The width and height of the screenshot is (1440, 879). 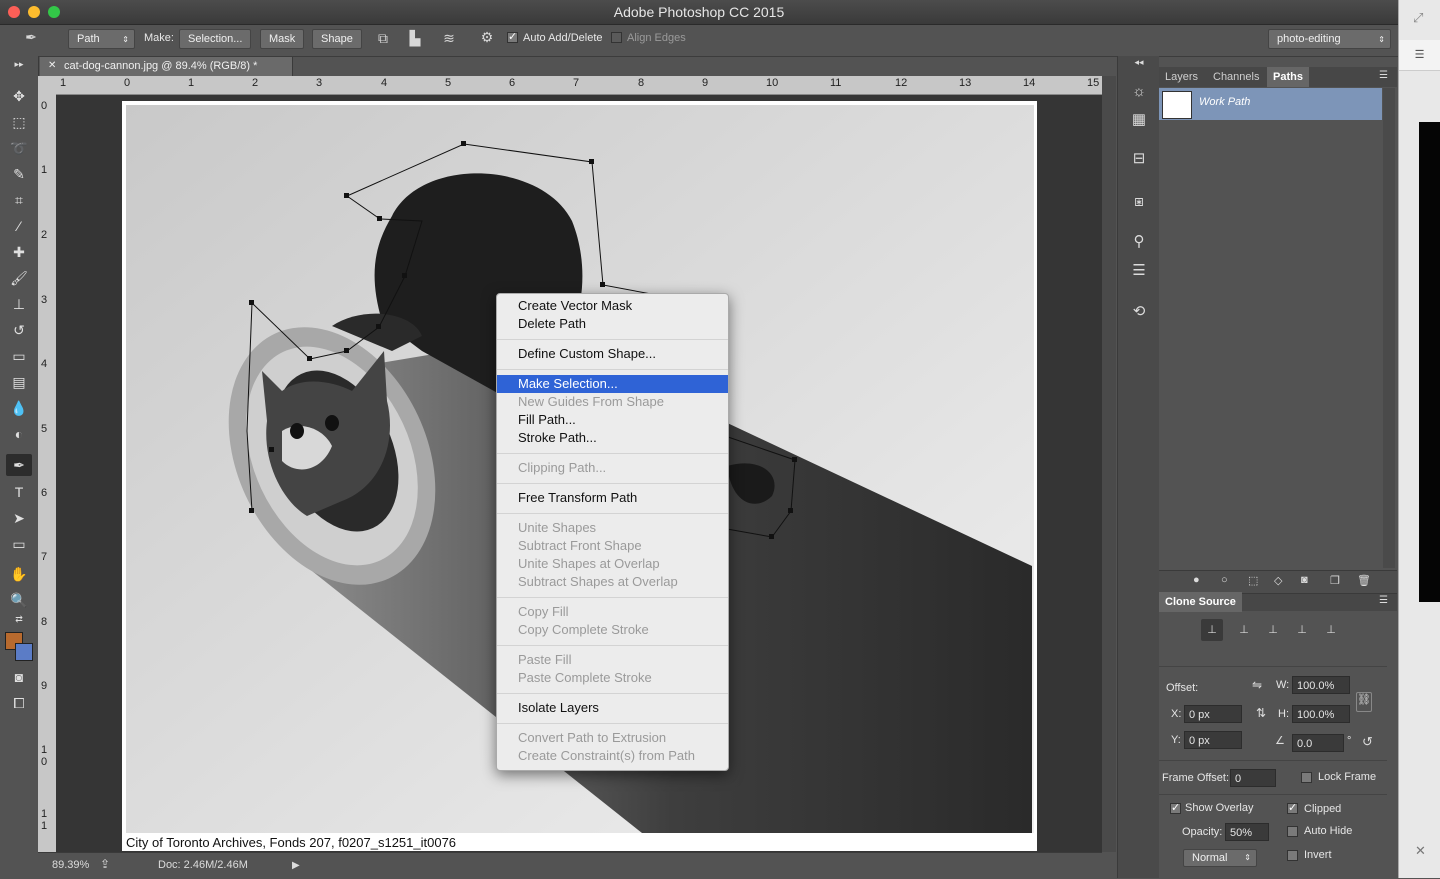 What do you see at coordinates (19, 252) in the screenshot?
I see `healing-brush-tool-icon: ✚` at bounding box center [19, 252].